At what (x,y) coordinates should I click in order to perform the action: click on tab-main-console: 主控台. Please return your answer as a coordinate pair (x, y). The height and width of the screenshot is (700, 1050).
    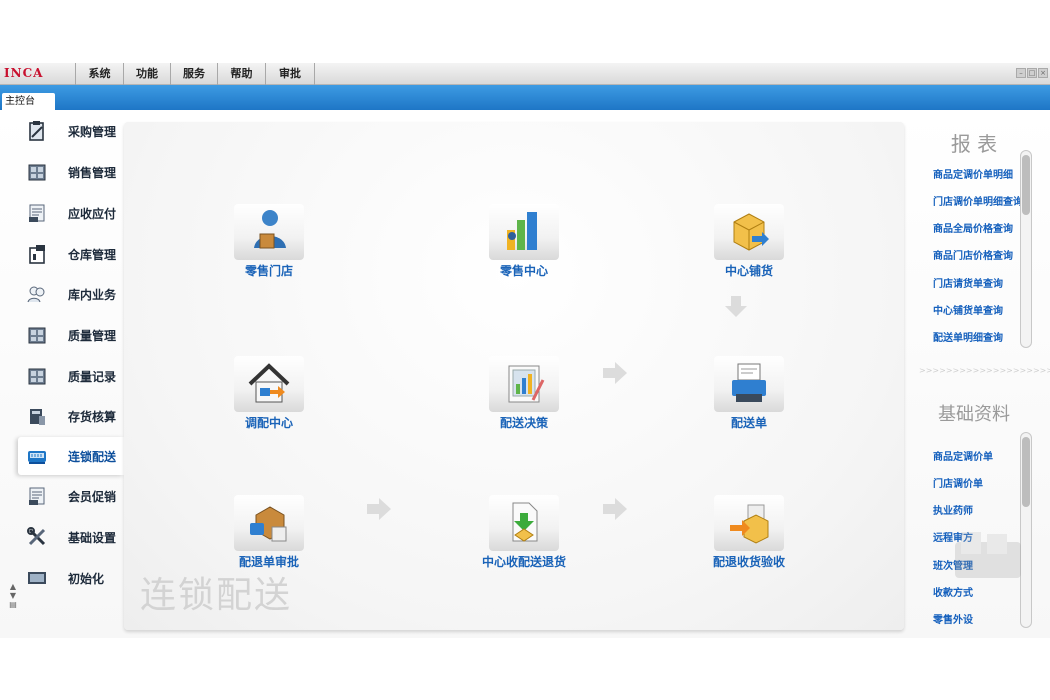
    Looking at the image, I should click on (28, 101).